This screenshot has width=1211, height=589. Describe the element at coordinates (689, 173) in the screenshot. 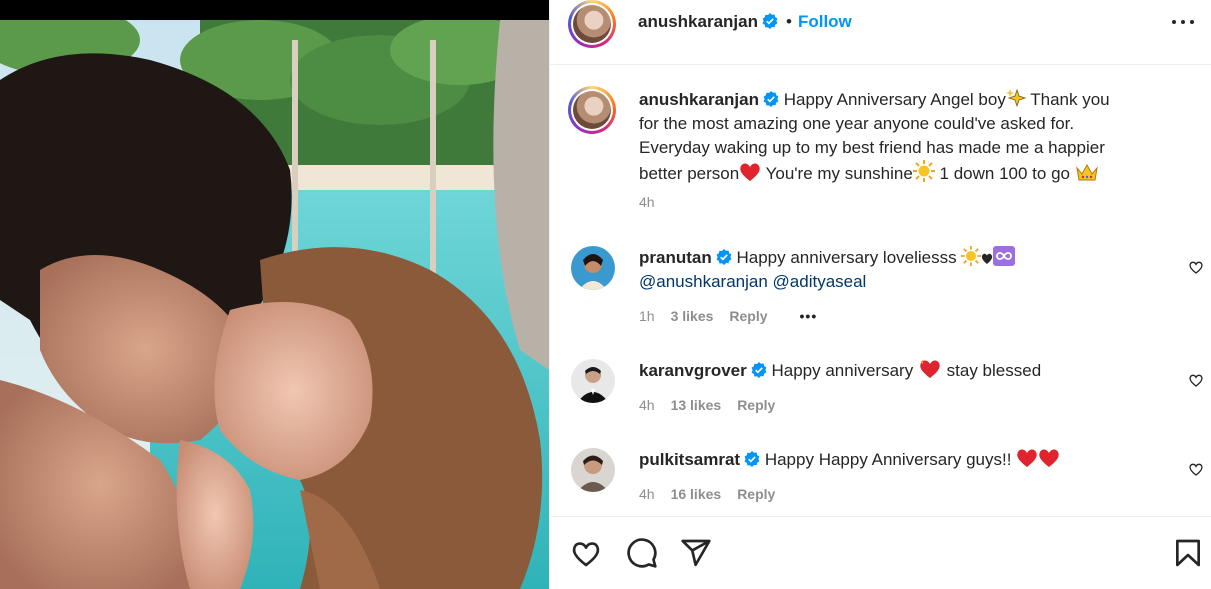

I see `caption-line-4a: better person` at that location.